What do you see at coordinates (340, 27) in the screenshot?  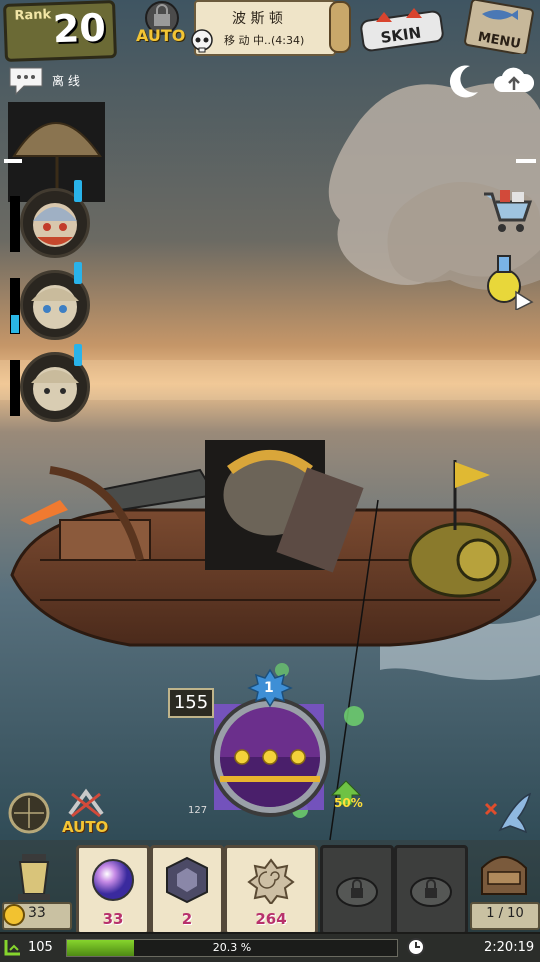 I see `scroll-icon` at bounding box center [340, 27].